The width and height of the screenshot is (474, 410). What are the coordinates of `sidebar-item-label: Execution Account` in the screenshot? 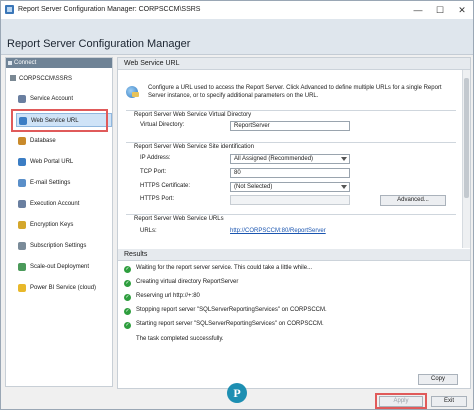 It's located at (55, 204).